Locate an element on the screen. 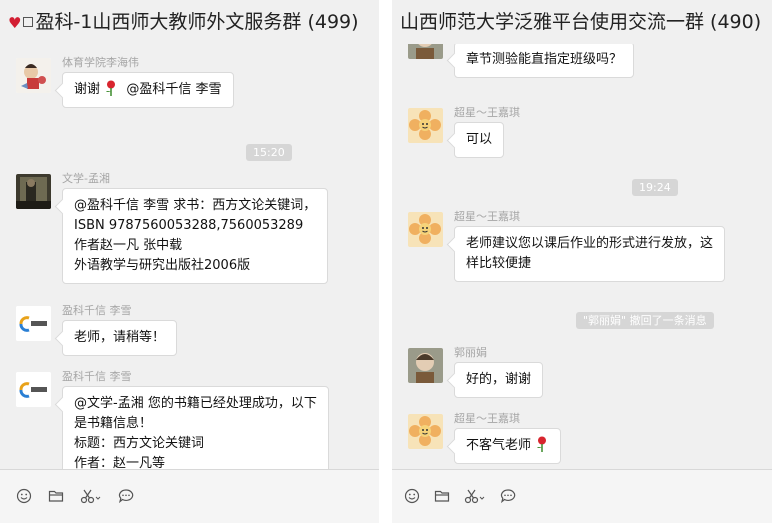 The width and height of the screenshot is (772, 523). chat-title: 盈科-1山西师大教师外文服务群 (499) is located at coordinates (197, 22).